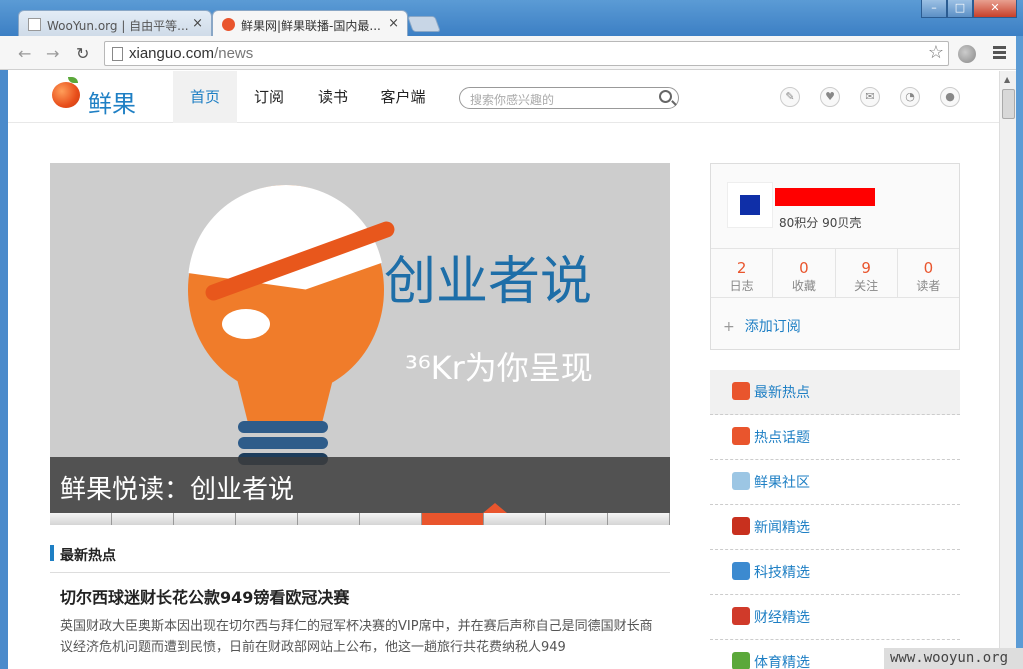 The width and height of the screenshot is (1023, 669). What do you see at coordinates (205, 97) in the screenshot?
I see `nav-home: 首页` at bounding box center [205, 97].